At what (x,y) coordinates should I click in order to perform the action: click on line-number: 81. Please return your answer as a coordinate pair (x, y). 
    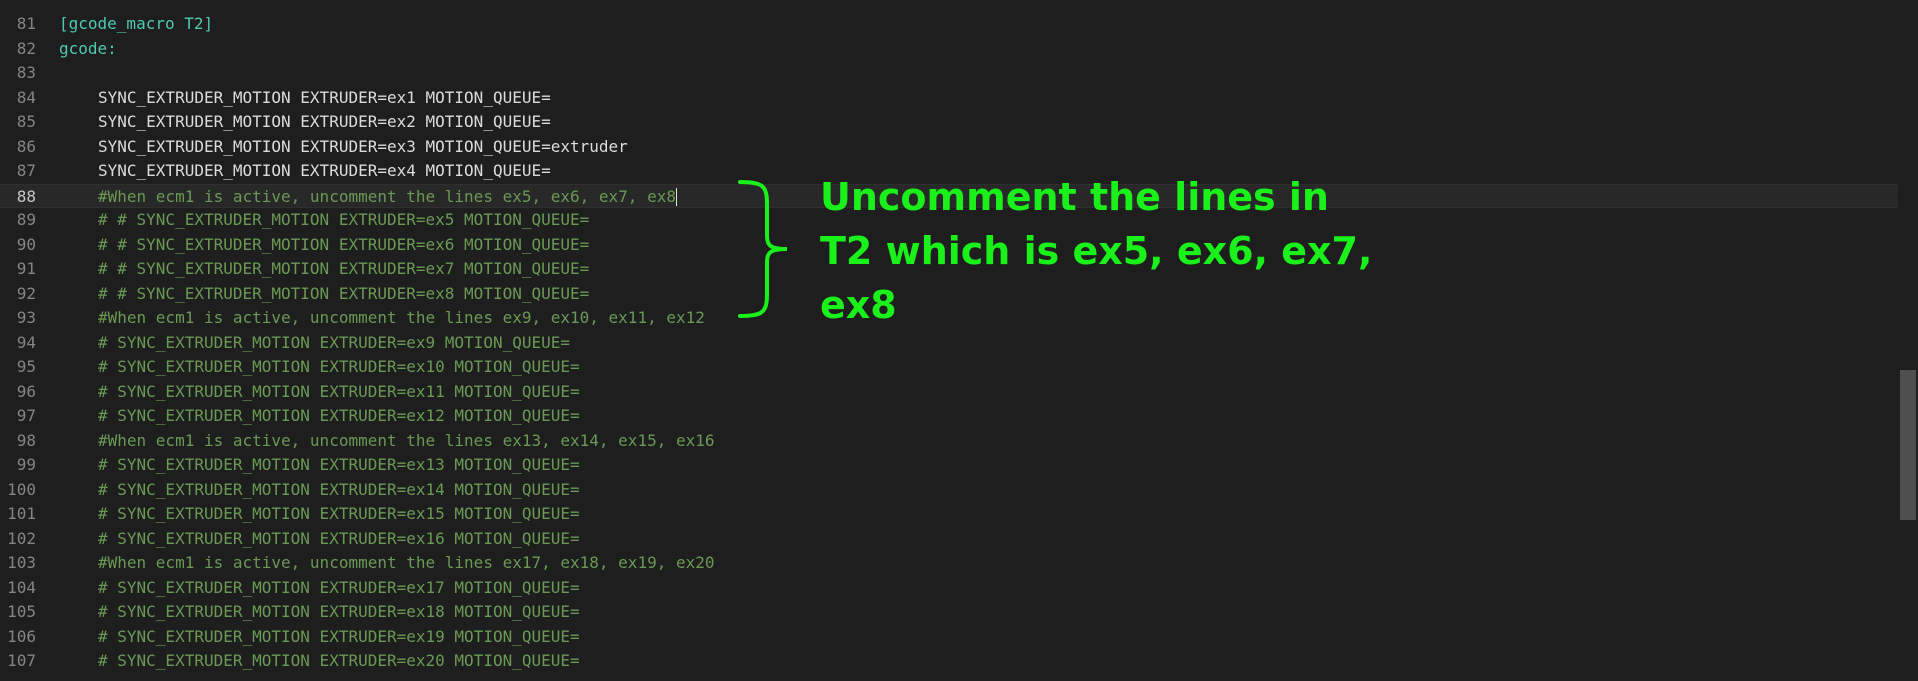
    Looking at the image, I should click on (26, 23).